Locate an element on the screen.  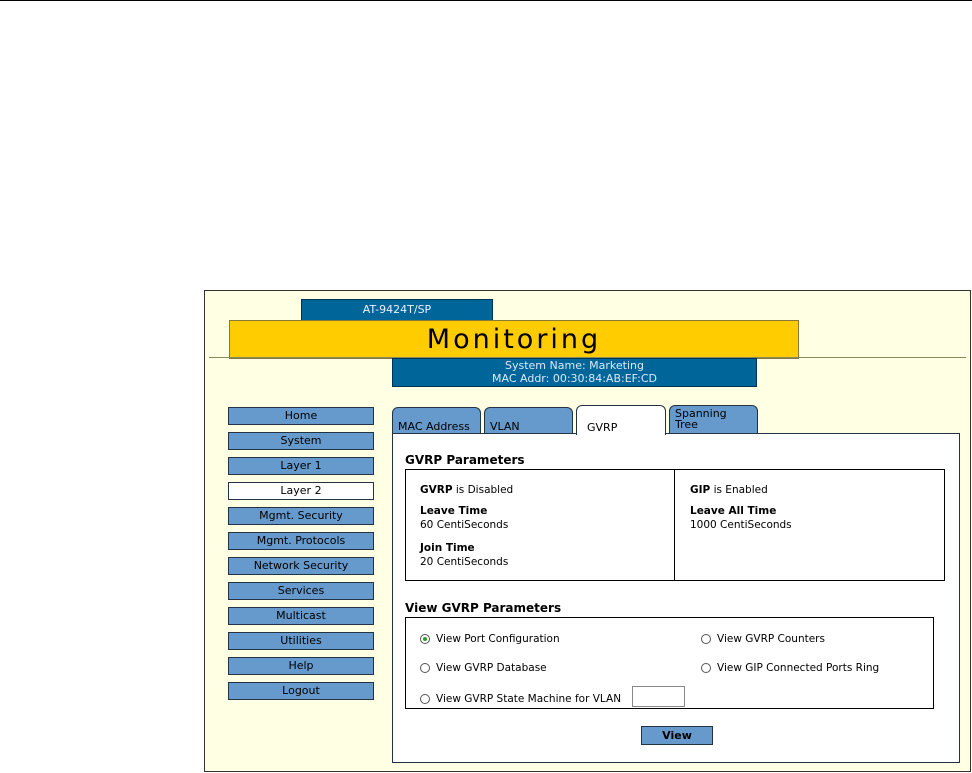
tab-mac-address-label: MAC Address is located at coordinates (434, 426).